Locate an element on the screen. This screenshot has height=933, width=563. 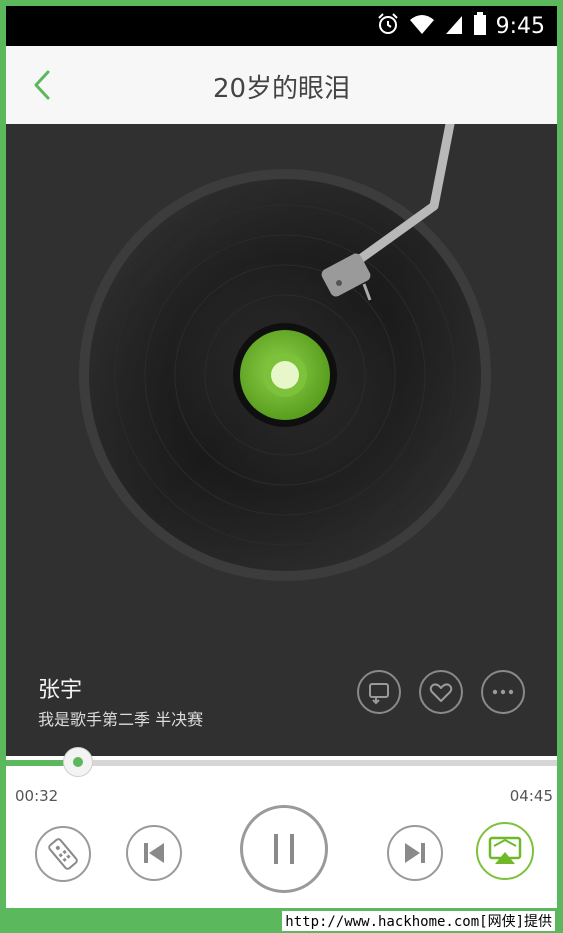
wifi-icon is located at coordinates (422, 26).